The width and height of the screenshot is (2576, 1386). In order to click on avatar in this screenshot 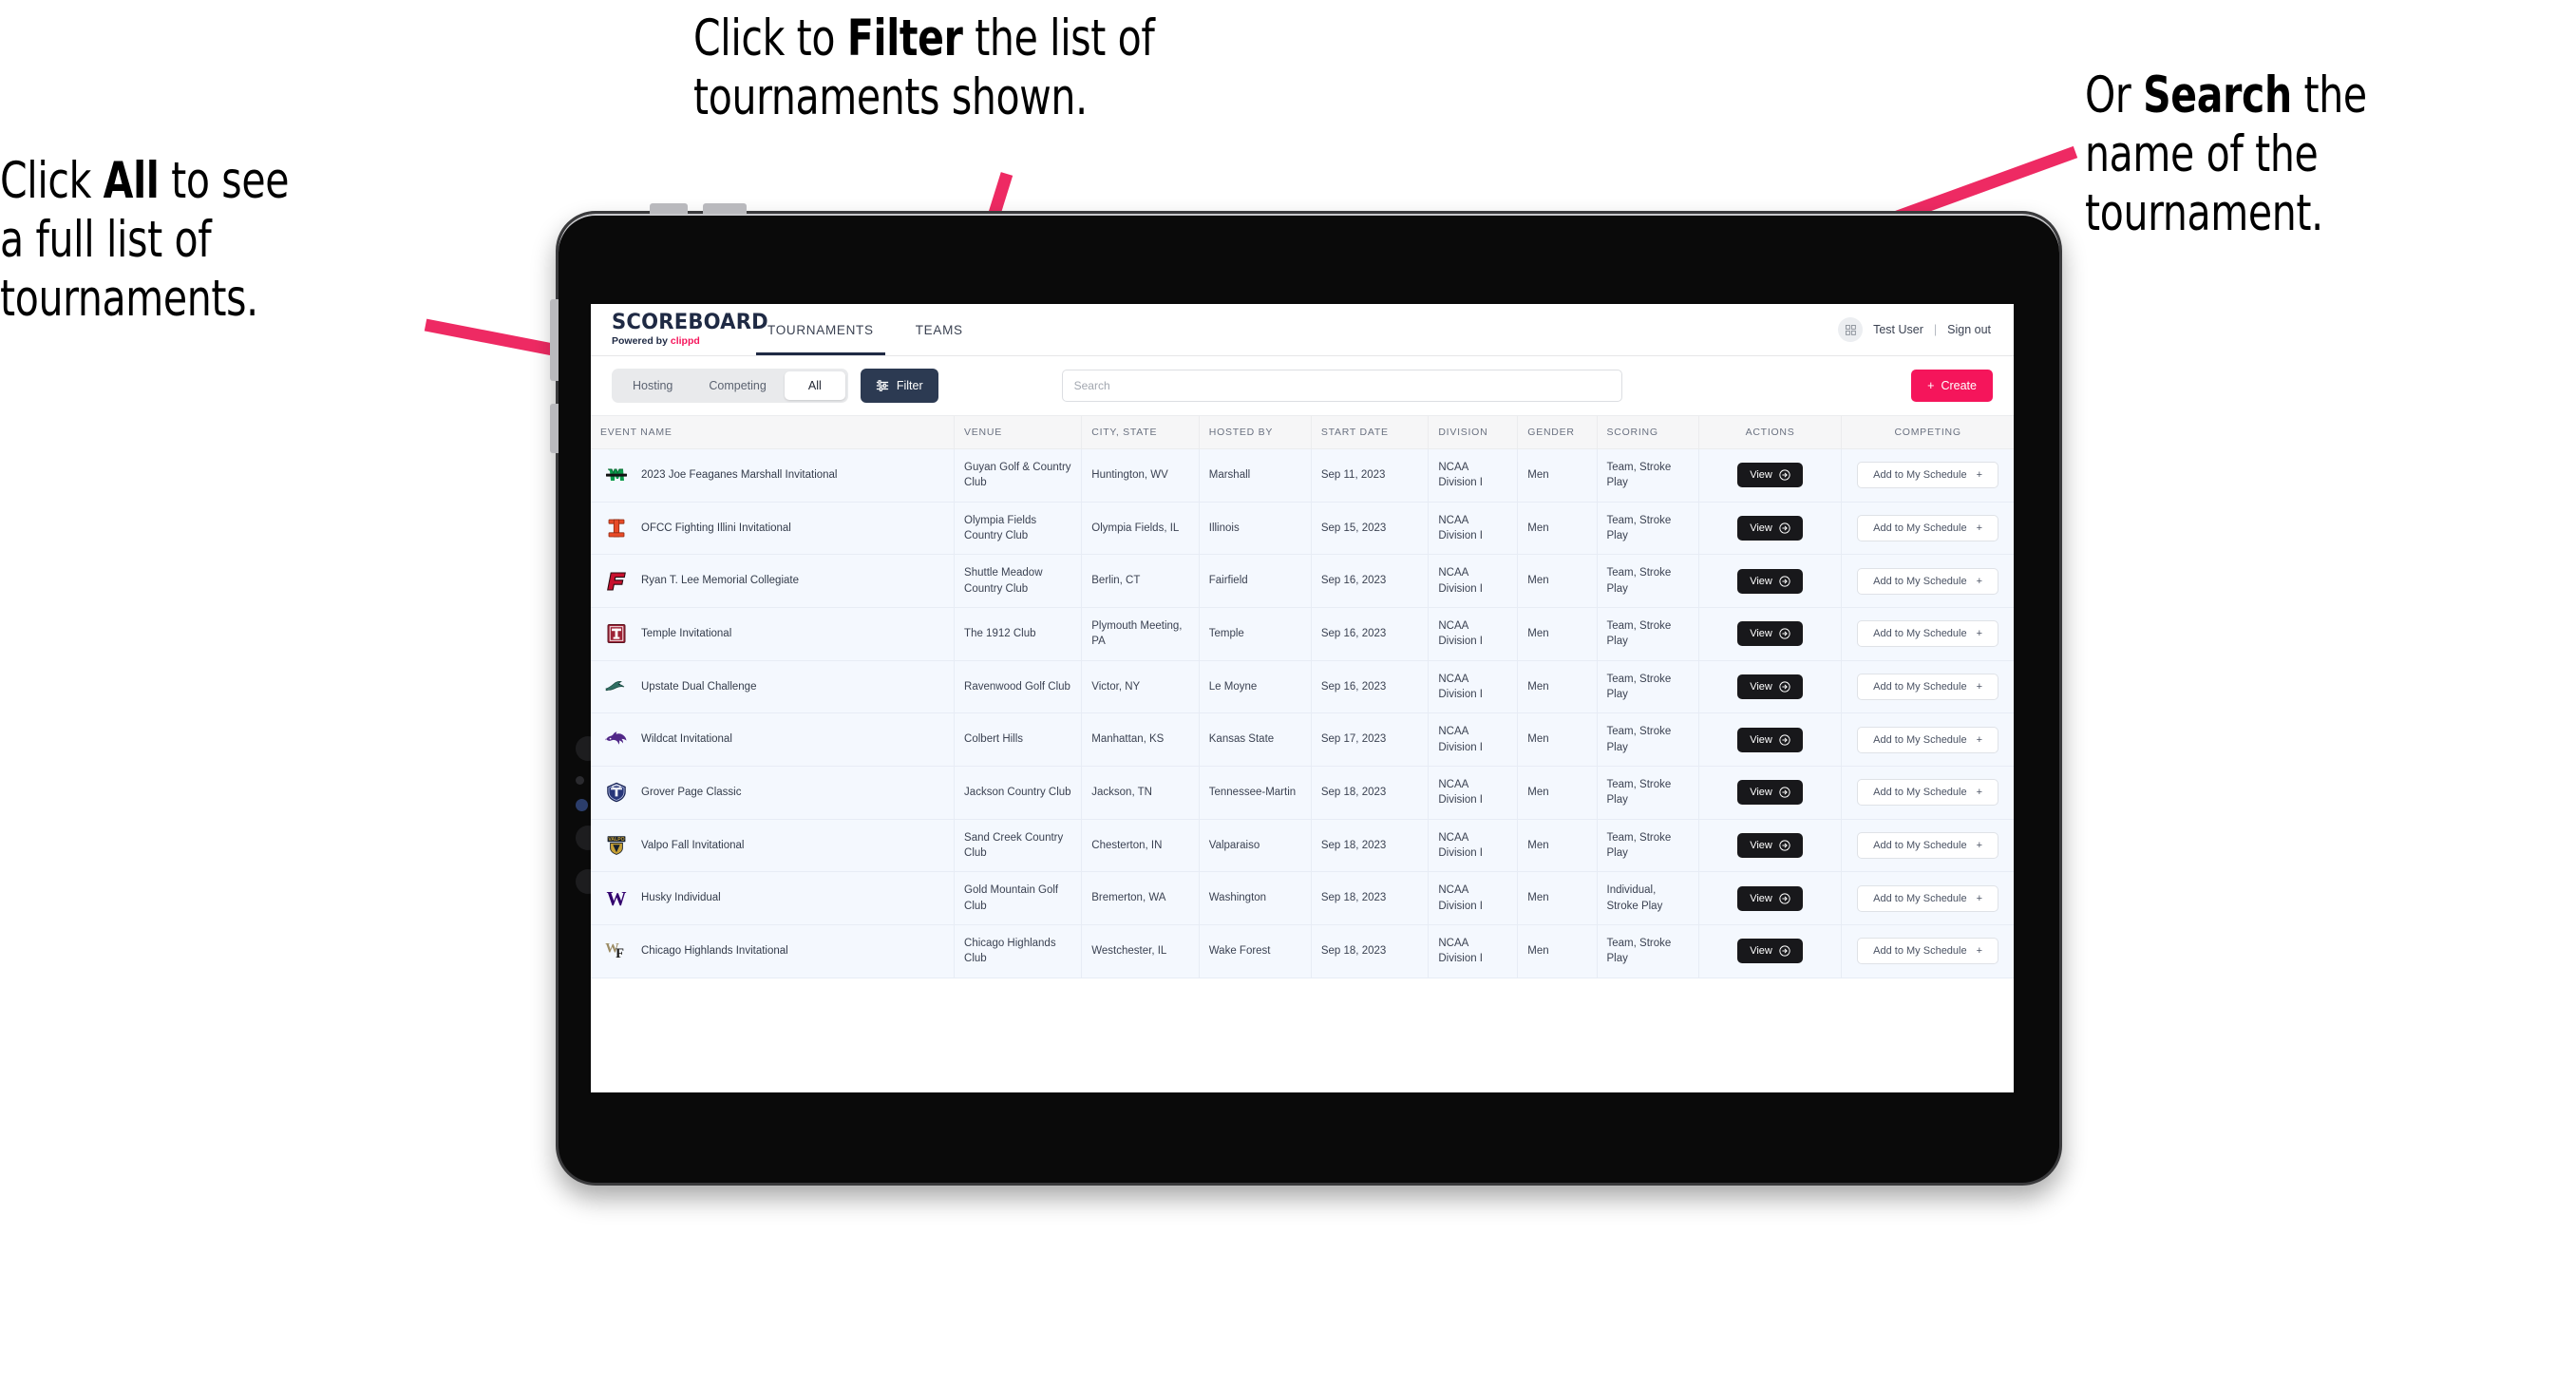, I will do `click(1851, 329)`.